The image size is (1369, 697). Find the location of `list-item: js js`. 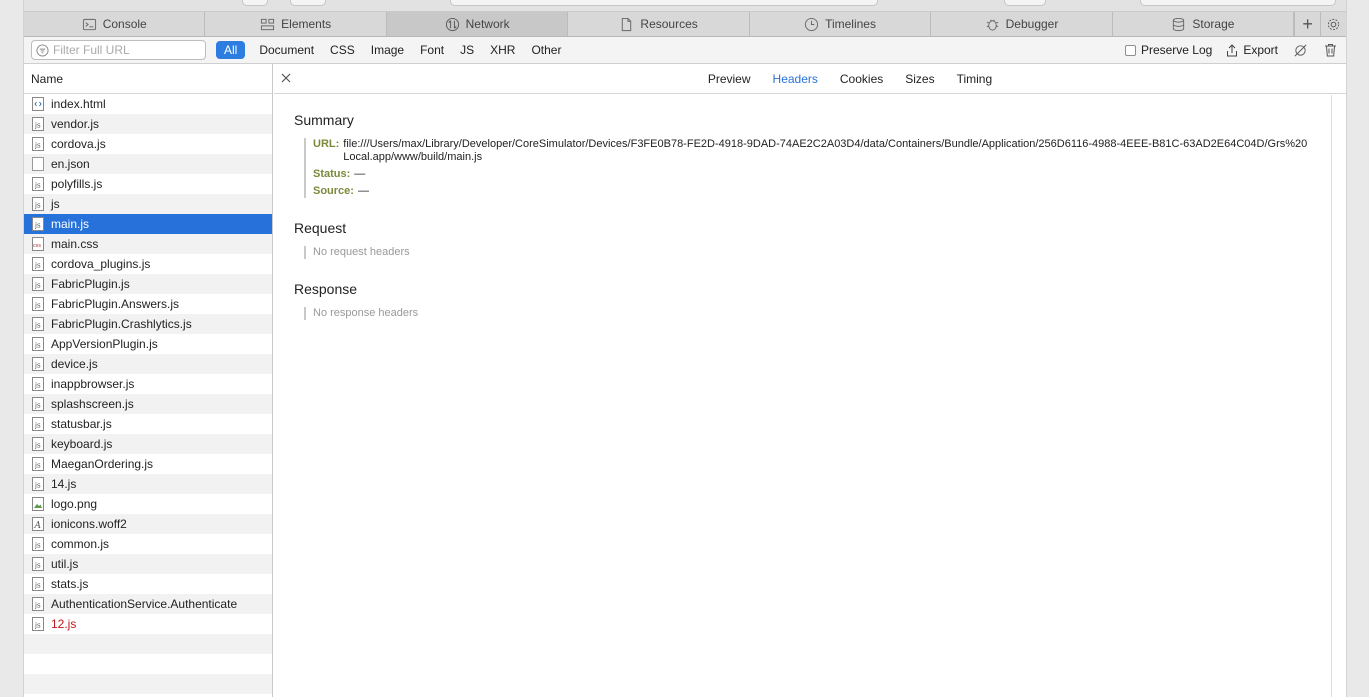

list-item: js js is located at coordinates (148, 204).